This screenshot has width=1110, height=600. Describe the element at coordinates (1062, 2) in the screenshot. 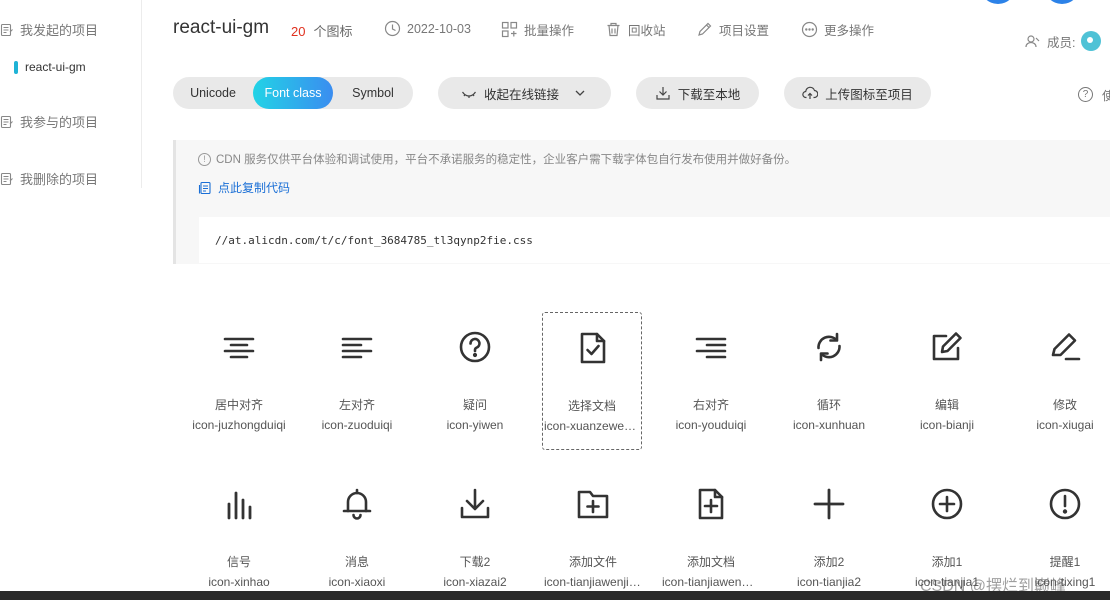

I see `top-decoration` at that location.